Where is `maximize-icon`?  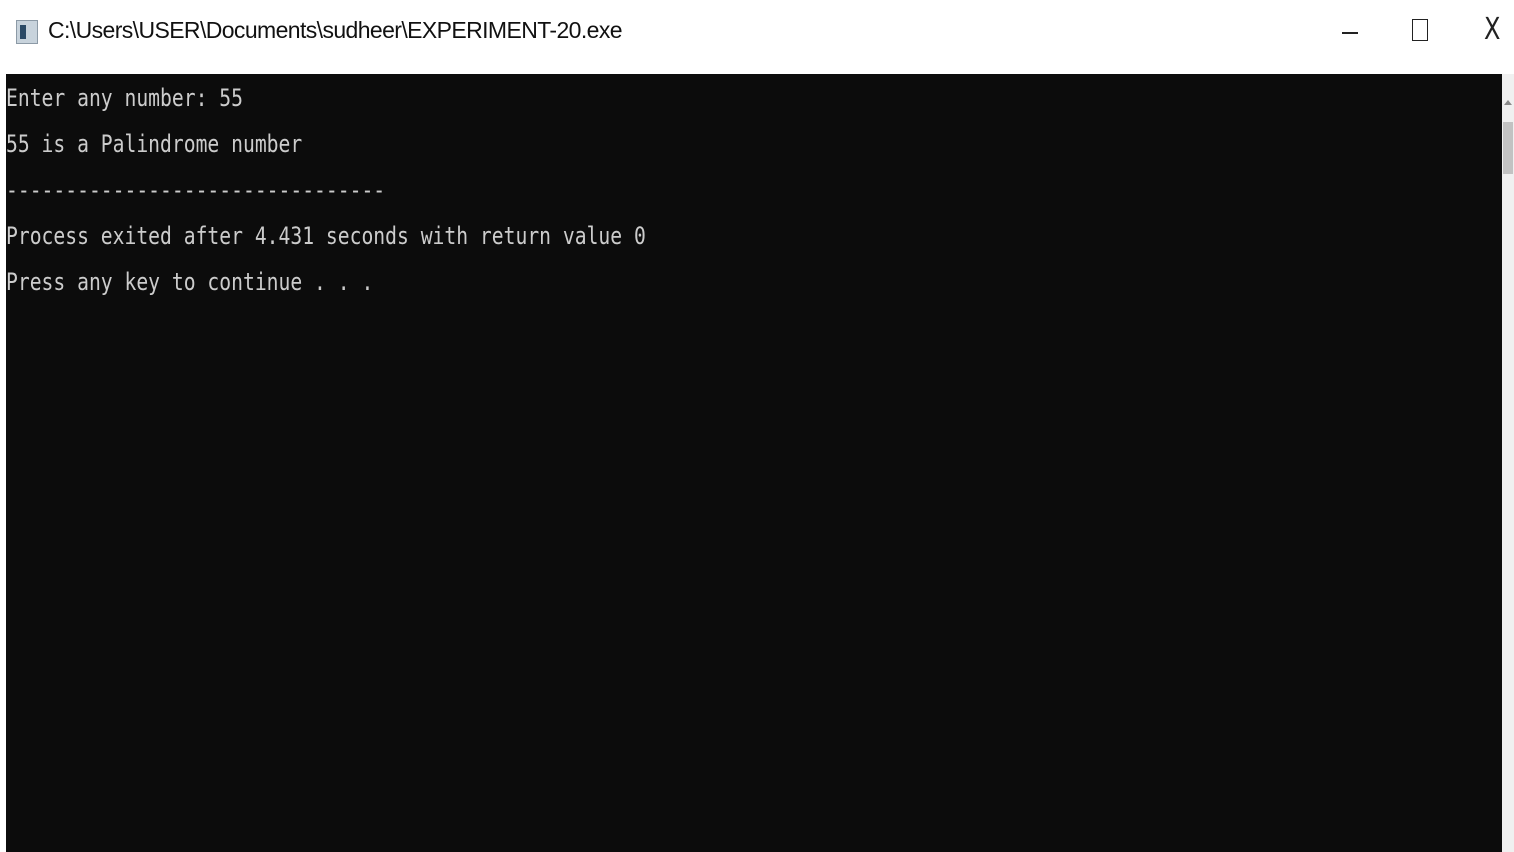
maximize-icon is located at coordinates (1420, 30).